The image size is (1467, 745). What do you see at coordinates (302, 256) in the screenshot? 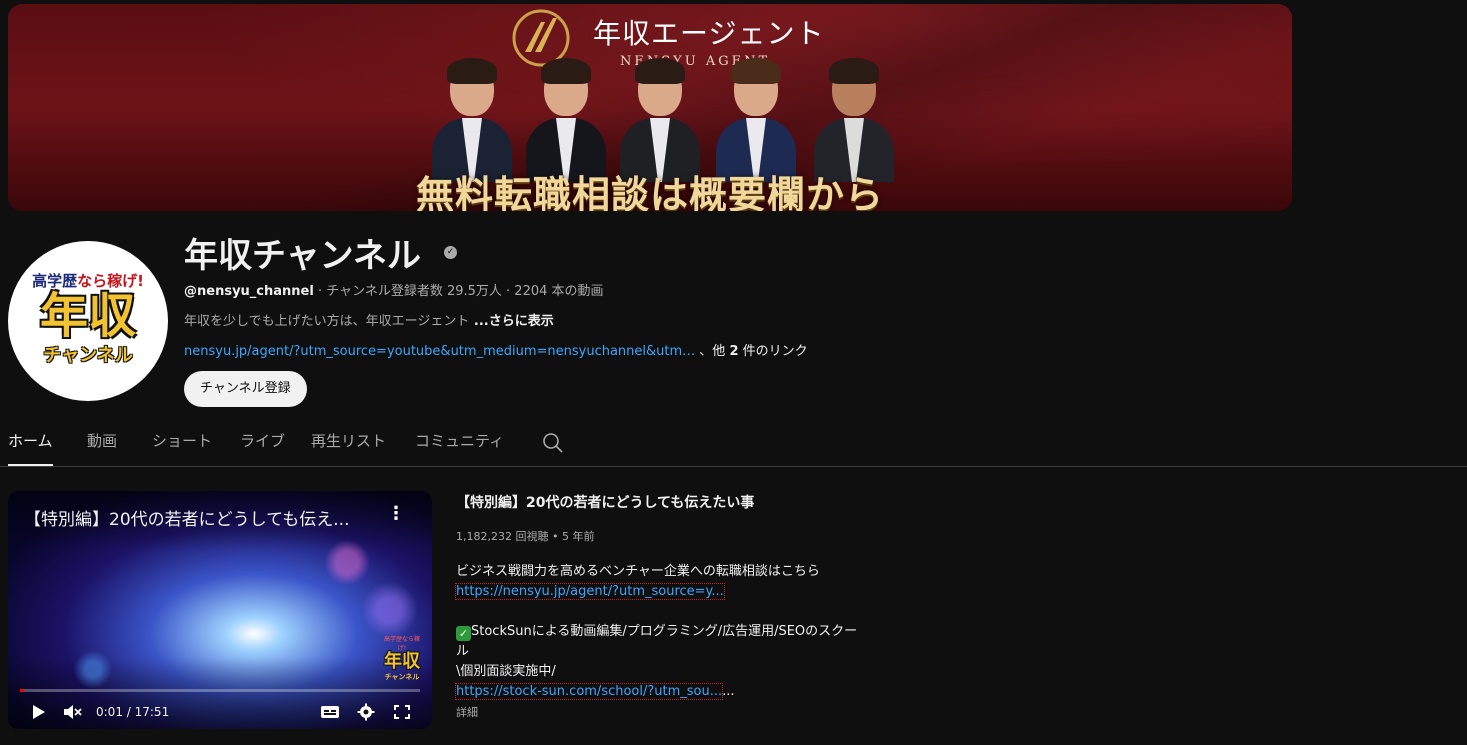
I see `channel-title: 年収チャンネル` at bounding box center [302, 256].